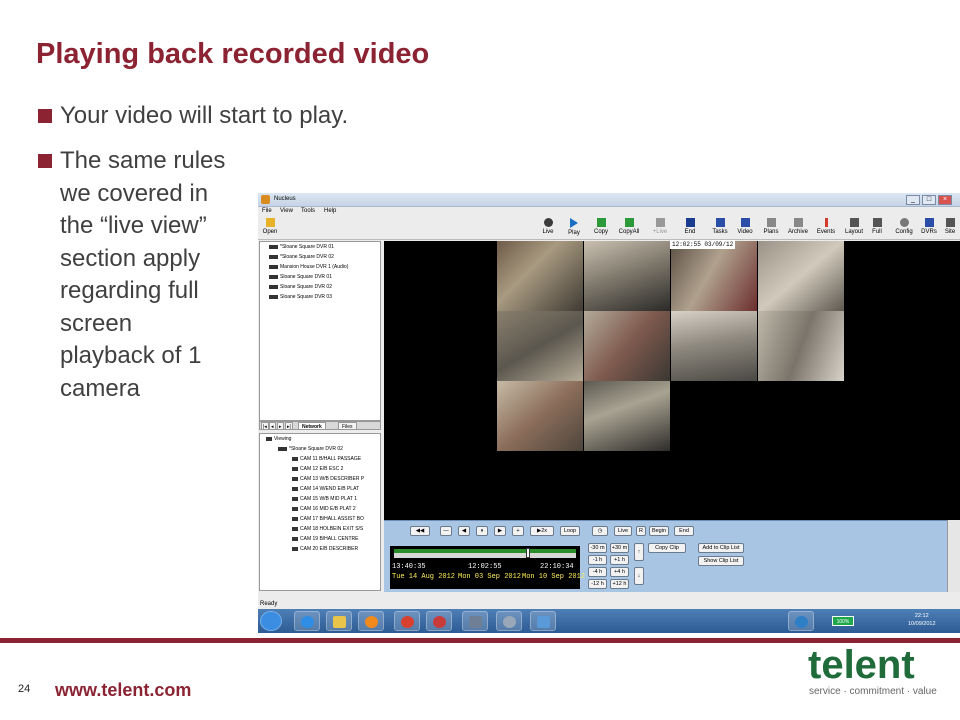  Describe the element at coordinates (307, 449) in the screenshot. I see `viewing-dvr-node: *Sloane Square DVR 02` at that location.